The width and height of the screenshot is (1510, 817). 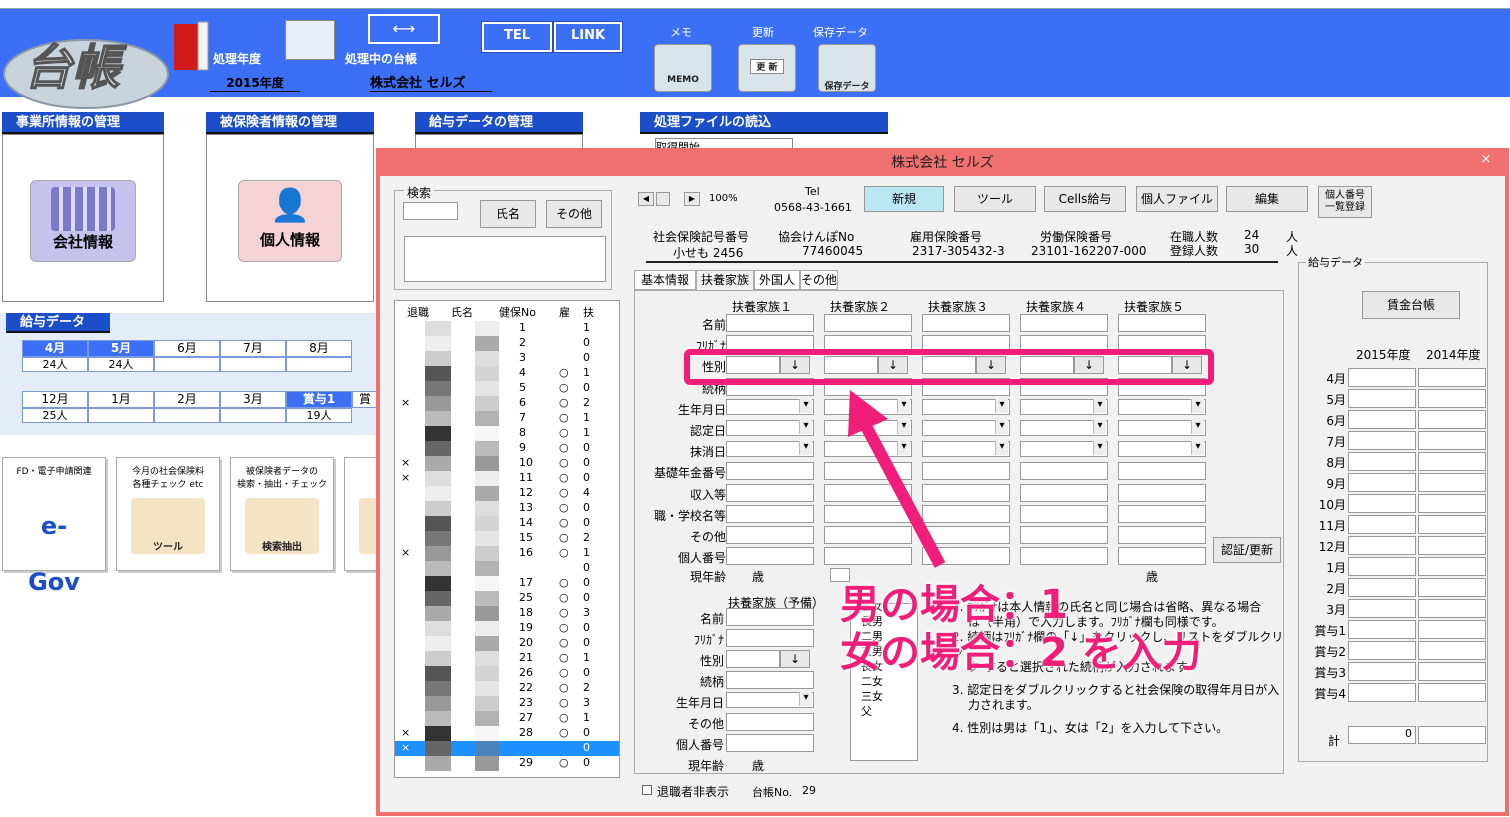 I want to click on list-item: 9 ○ 0, so click(x=507, y=448).